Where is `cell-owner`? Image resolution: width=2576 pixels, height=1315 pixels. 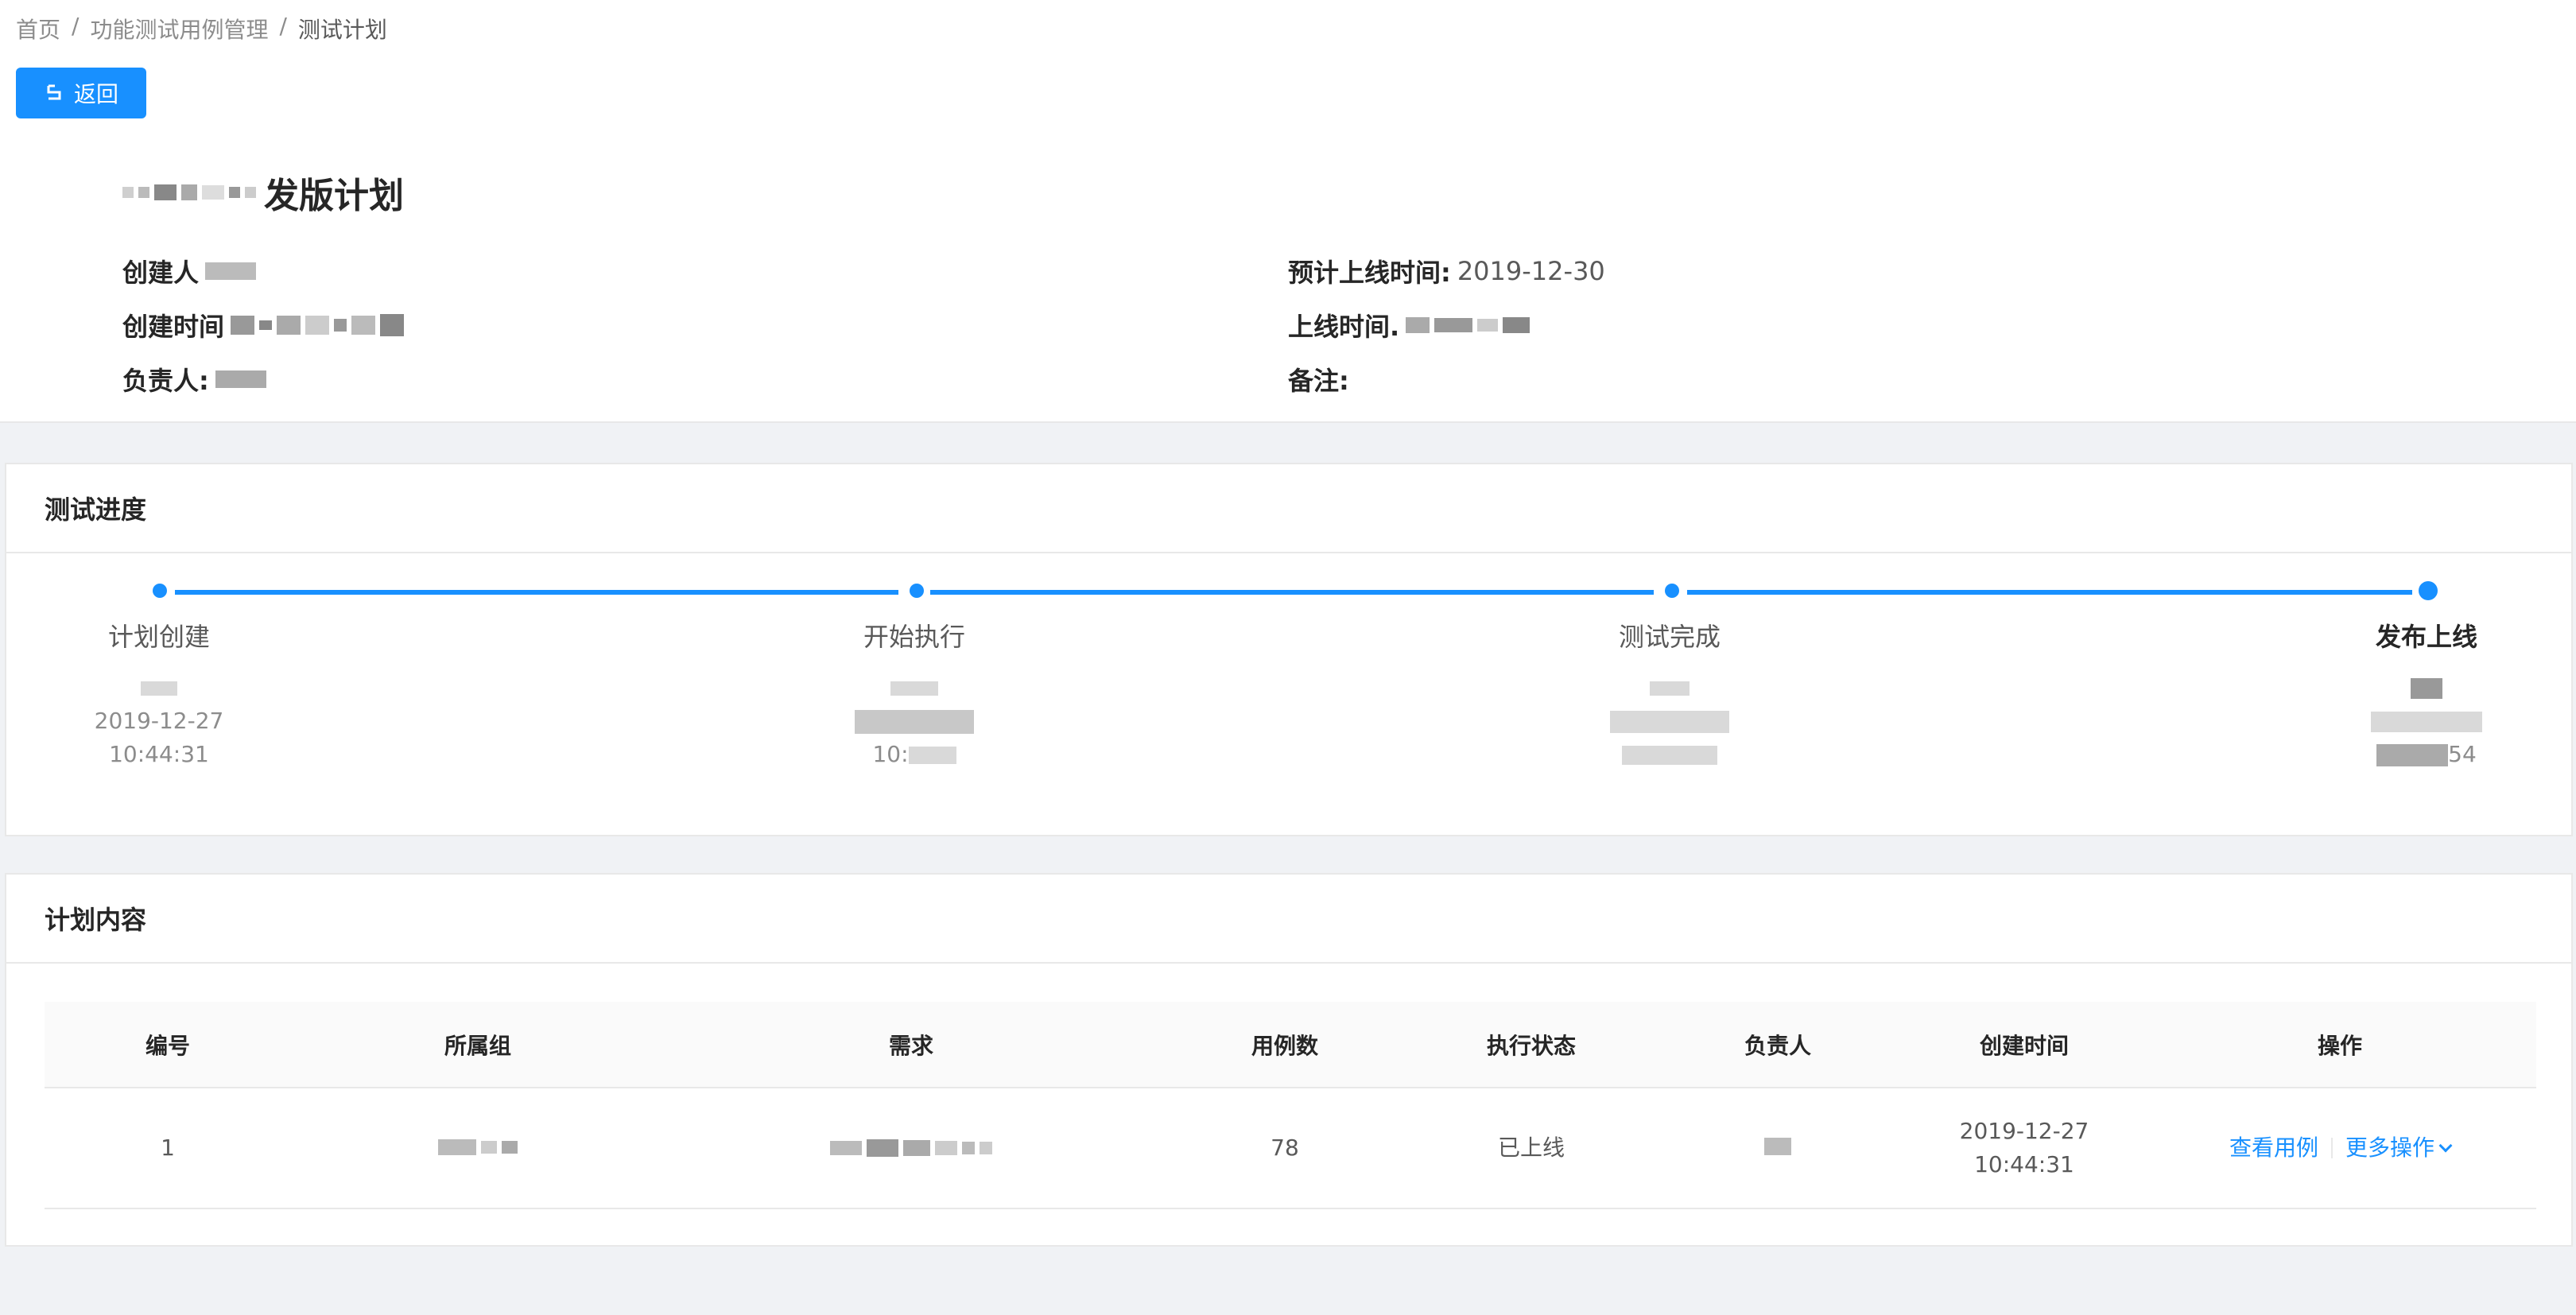
cell-owner is located at coordinates (1778, 1148).